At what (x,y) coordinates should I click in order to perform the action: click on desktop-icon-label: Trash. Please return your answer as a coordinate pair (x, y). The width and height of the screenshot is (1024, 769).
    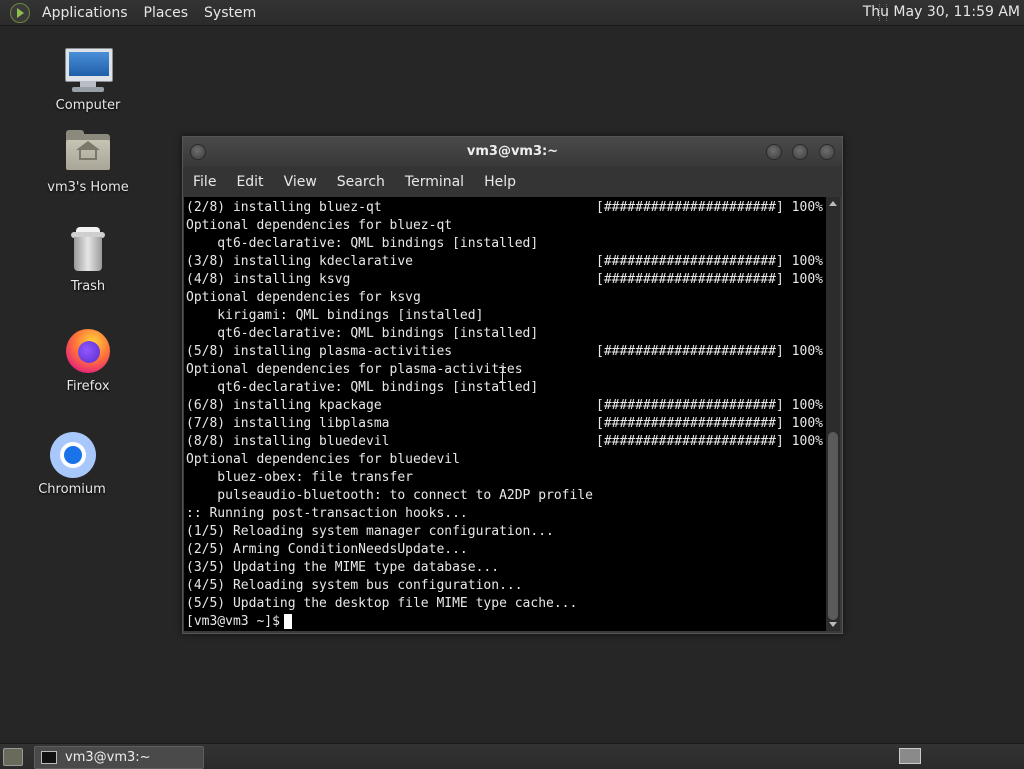
    Looking at the image, I should click on (88, 286).